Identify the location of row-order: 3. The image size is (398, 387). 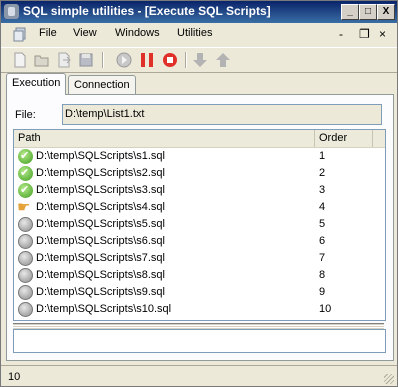
(322, 190).